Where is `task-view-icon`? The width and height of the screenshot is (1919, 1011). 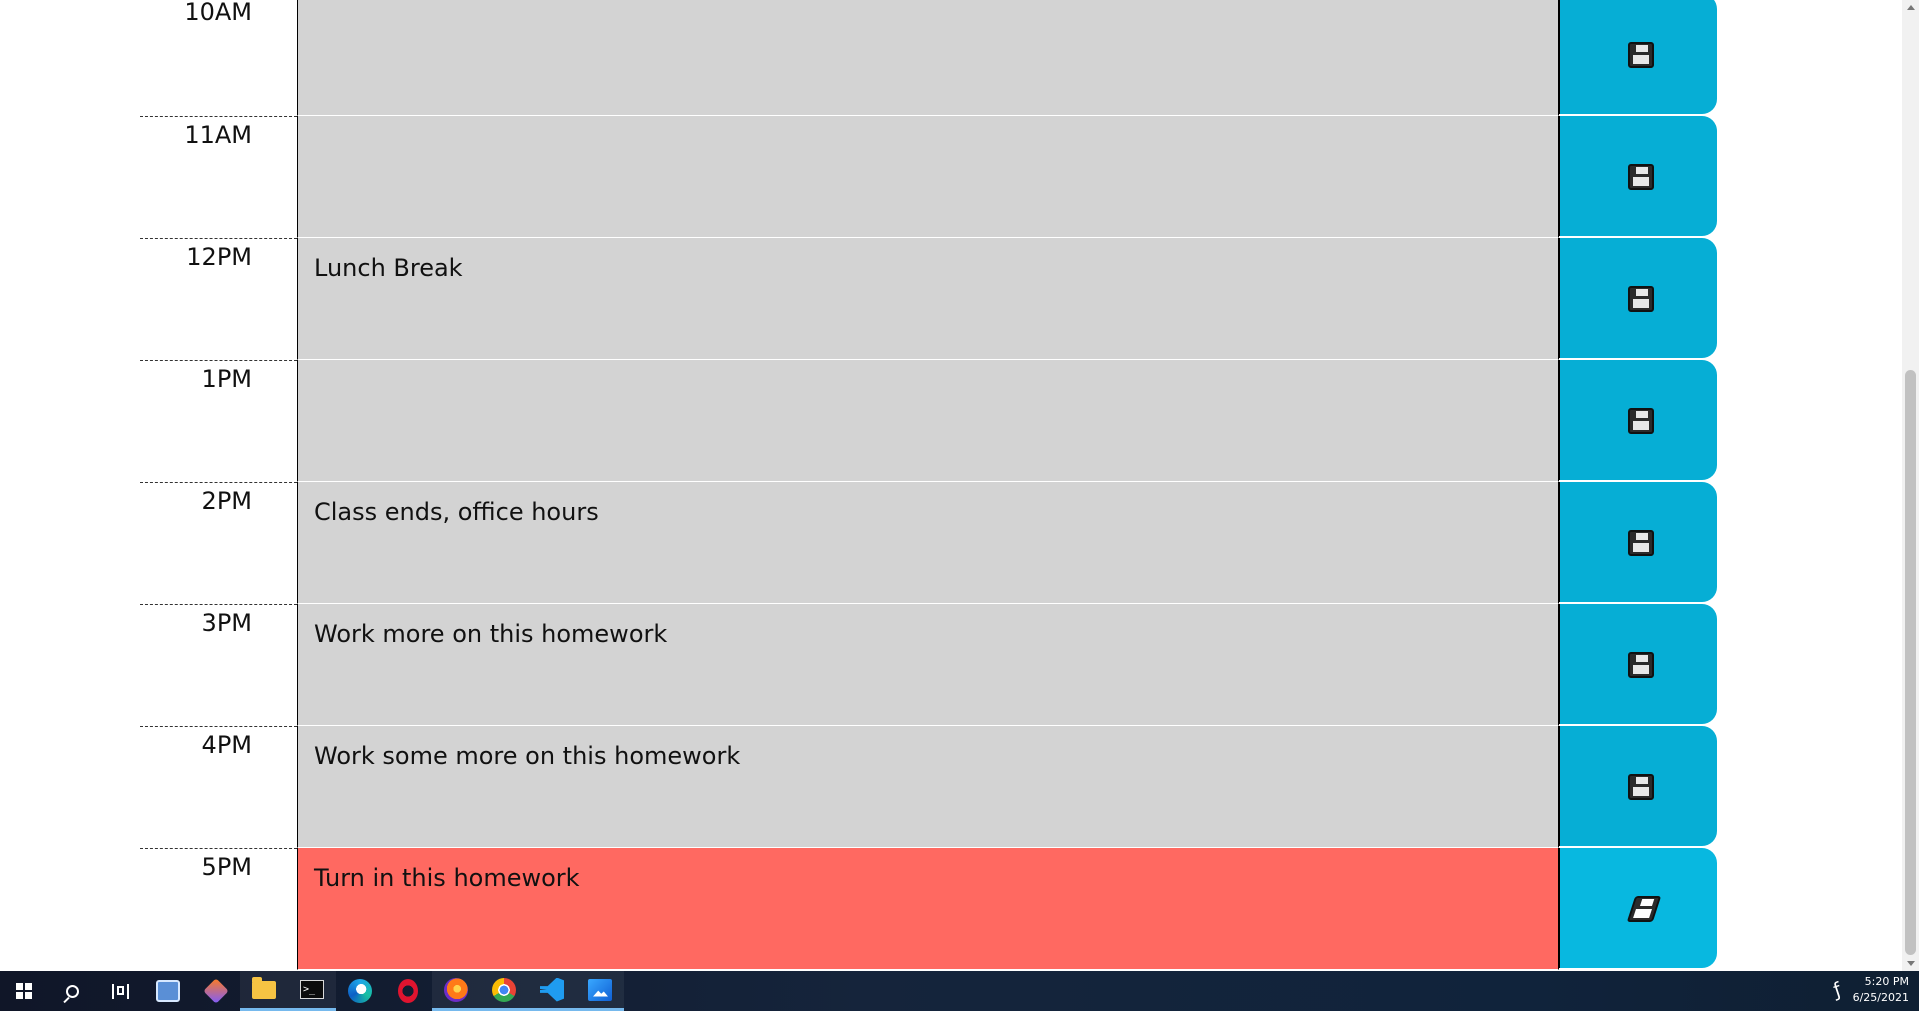
task-view-icon is located at coordinates (120, 991).